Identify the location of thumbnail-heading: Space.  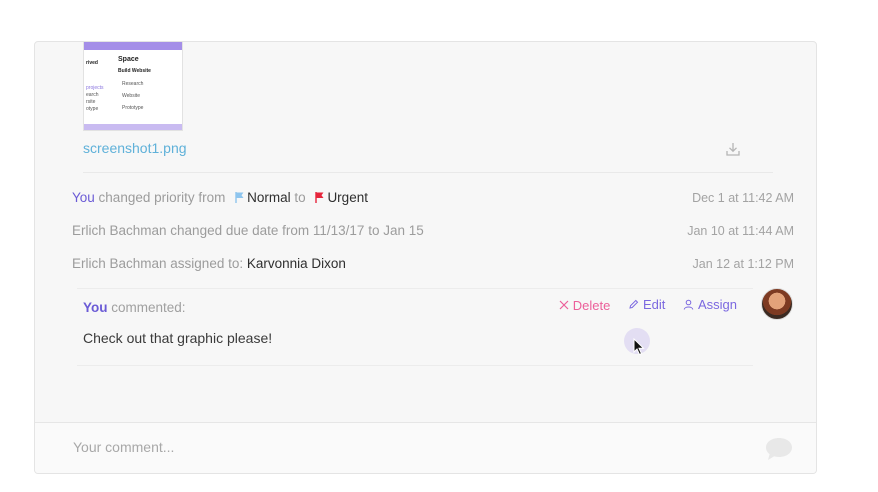
(128, 59).